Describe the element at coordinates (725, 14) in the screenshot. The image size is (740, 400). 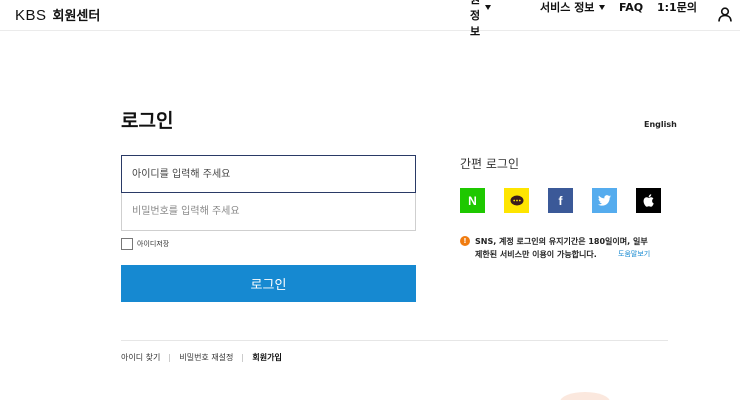
I see `user-icon` at that location.